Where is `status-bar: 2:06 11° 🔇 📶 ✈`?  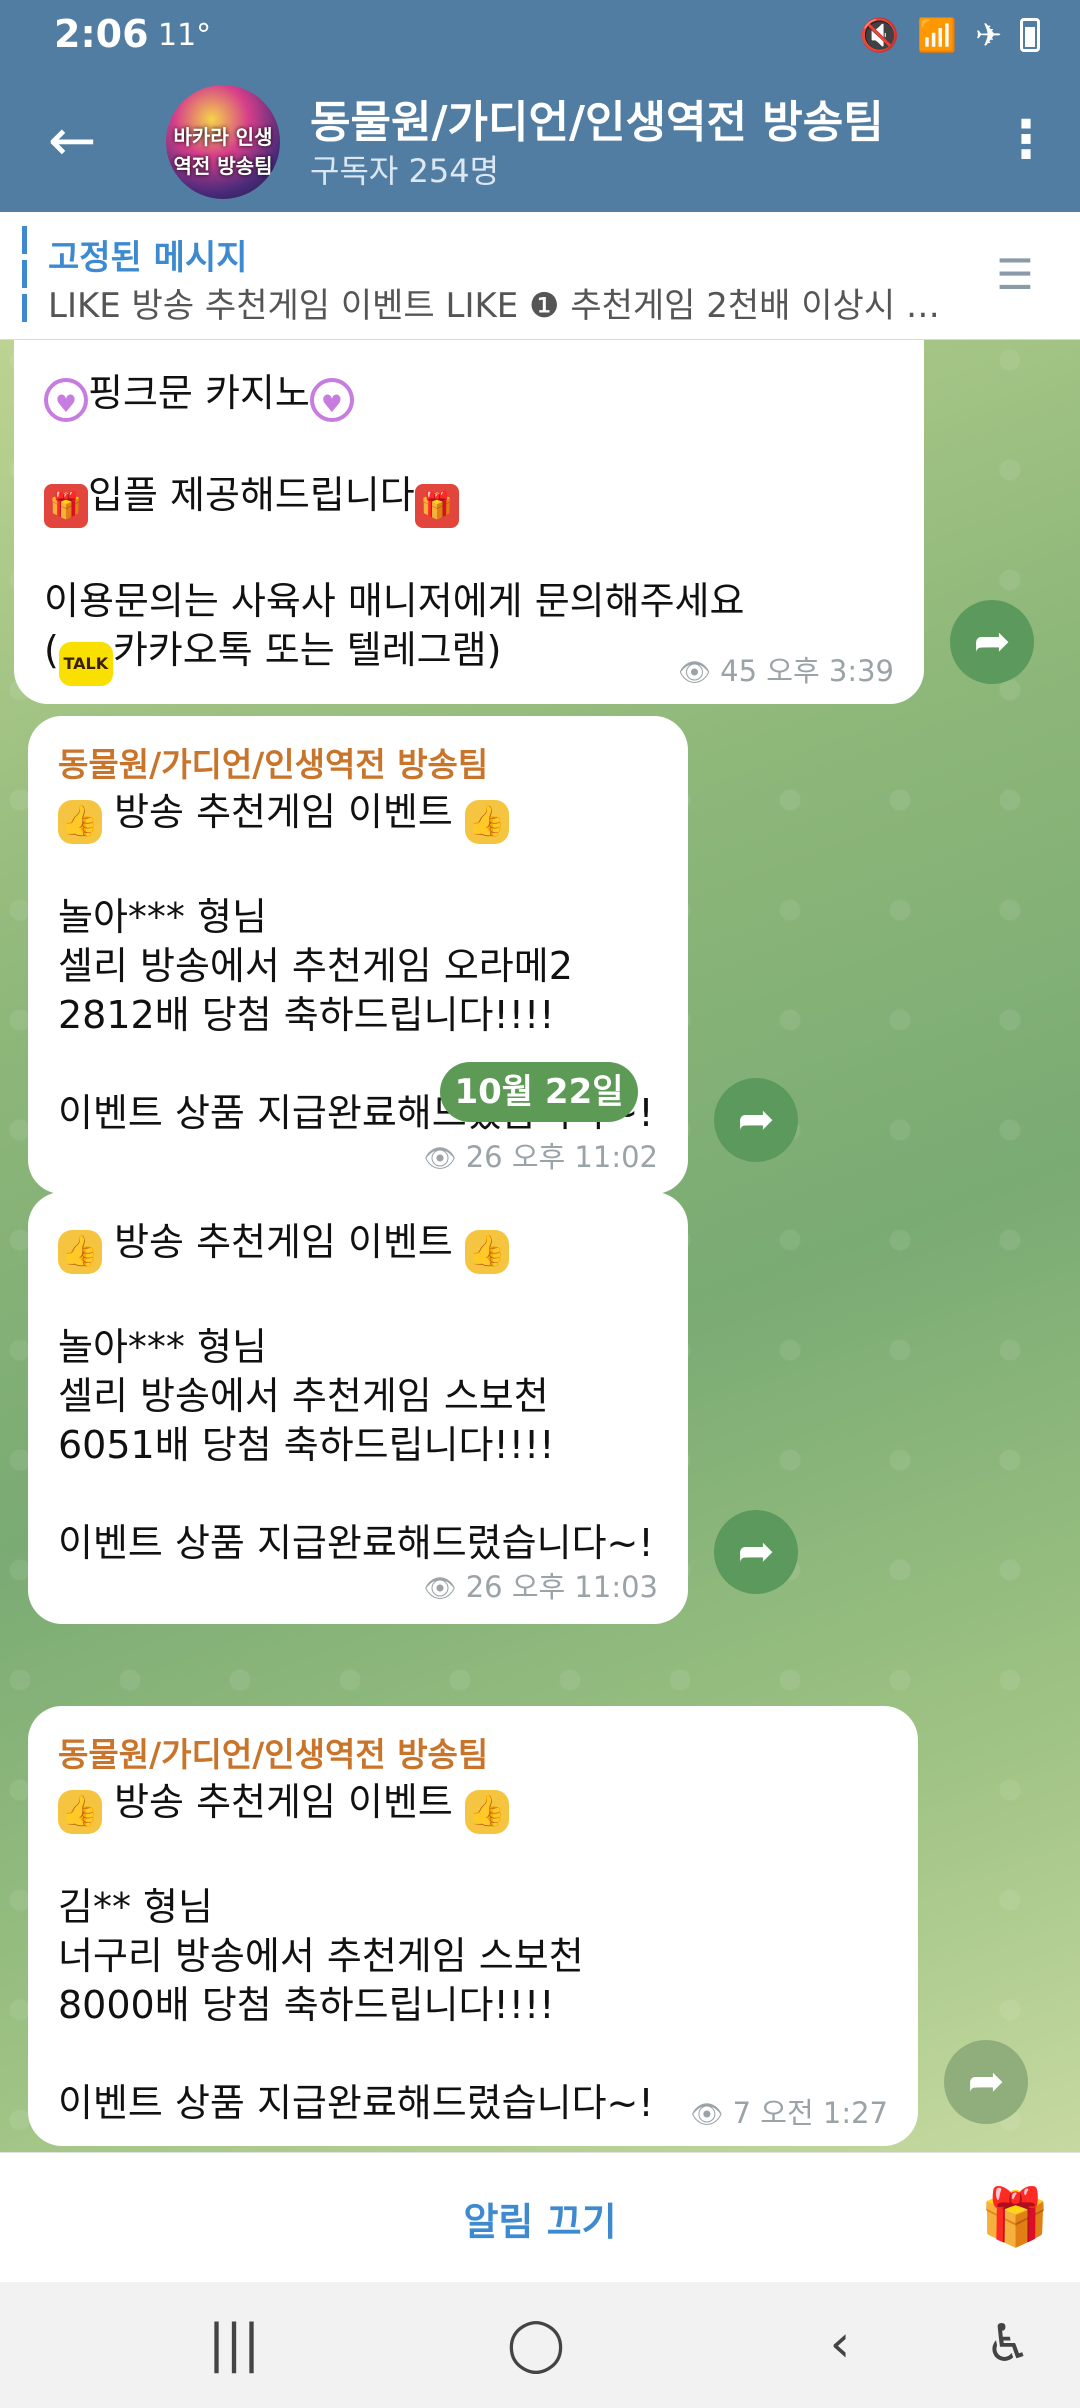
status-bar: 2:06 11° 🔇 📶 ✈ is located at coordinates (540, 36).